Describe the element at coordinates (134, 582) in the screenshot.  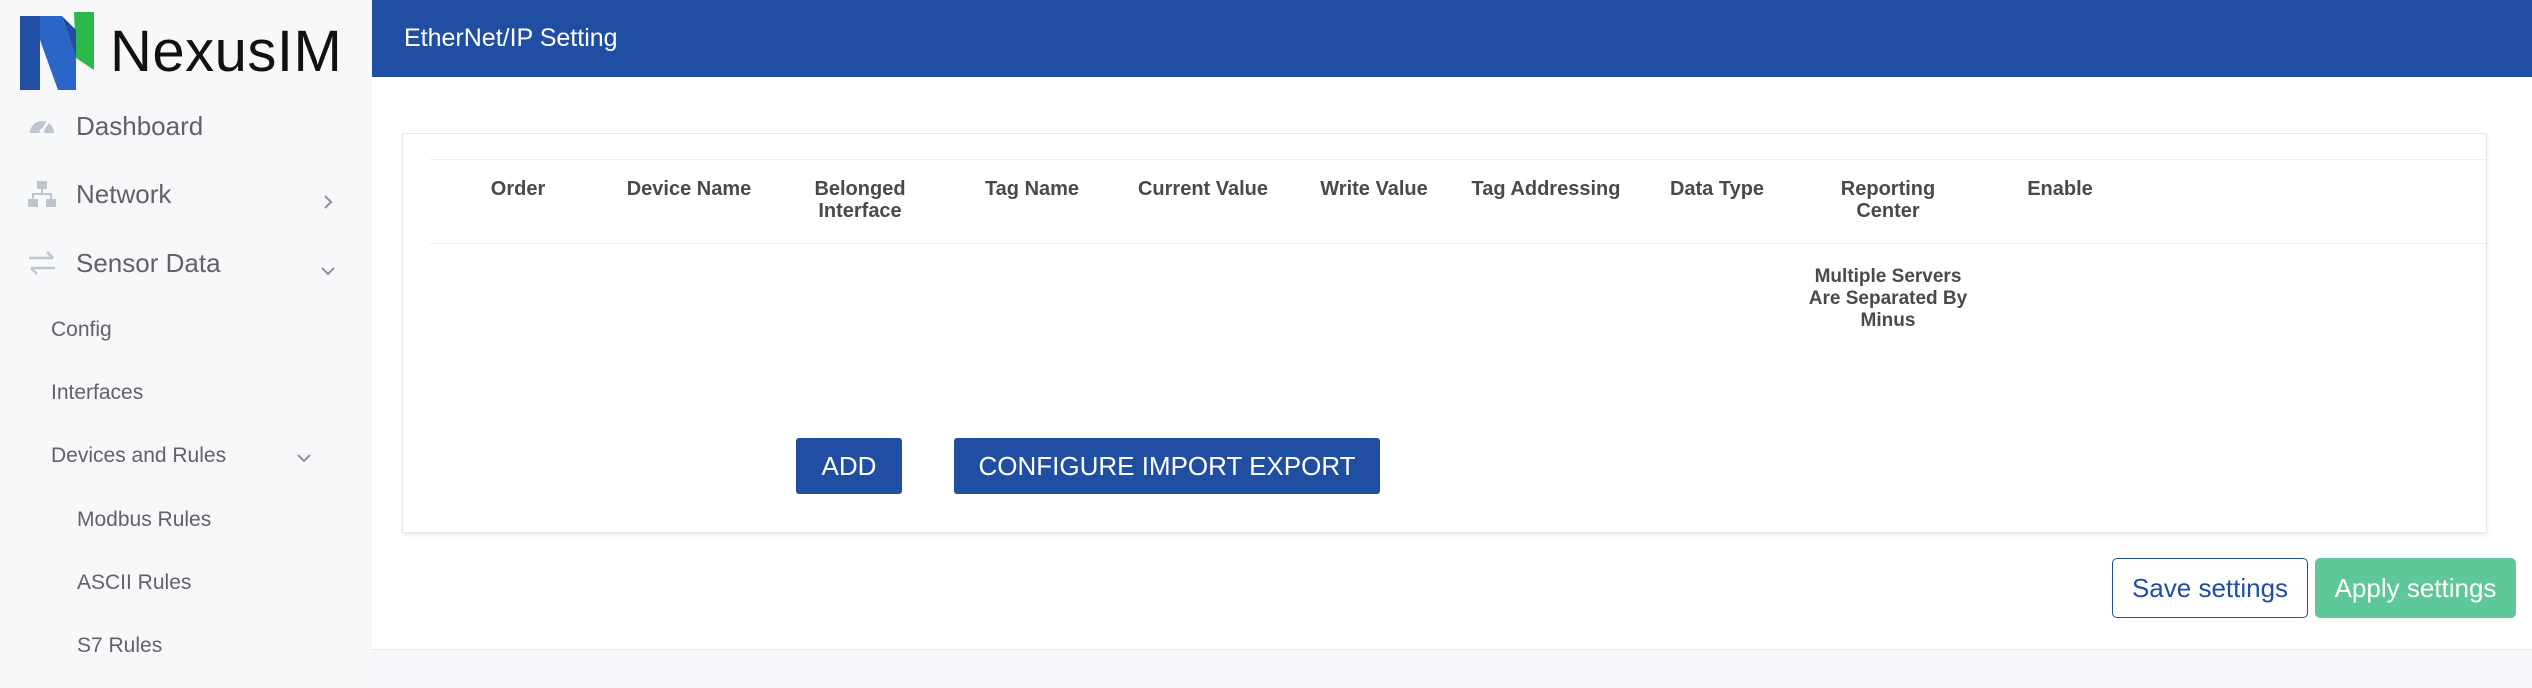
I see `sidebar-item-label: ASCII Rules` at that location.